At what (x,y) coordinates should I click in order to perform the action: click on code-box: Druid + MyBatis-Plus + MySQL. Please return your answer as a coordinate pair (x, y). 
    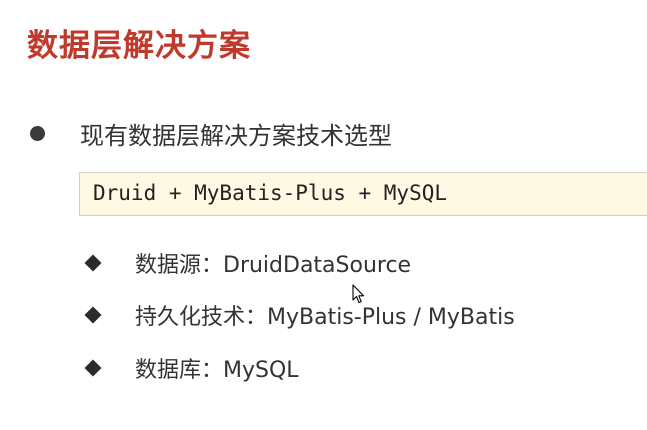
    Looking at the image, I should click on (363, 194).